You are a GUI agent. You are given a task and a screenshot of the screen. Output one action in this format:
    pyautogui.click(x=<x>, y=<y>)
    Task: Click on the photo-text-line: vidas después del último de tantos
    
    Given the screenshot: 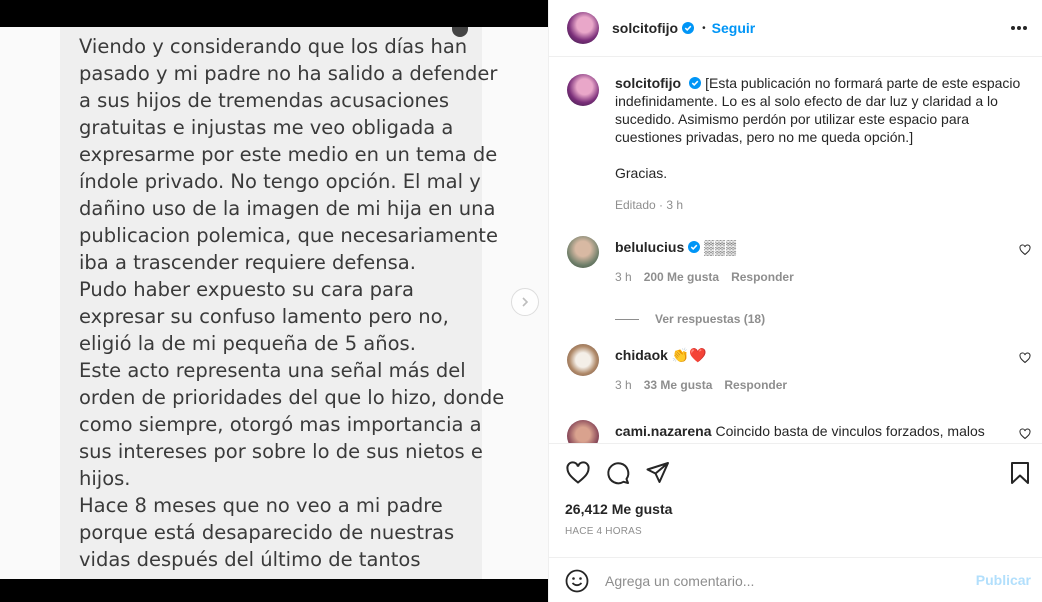 What is the action you would take?
    pyautogui.click(x=250, y=559)
    